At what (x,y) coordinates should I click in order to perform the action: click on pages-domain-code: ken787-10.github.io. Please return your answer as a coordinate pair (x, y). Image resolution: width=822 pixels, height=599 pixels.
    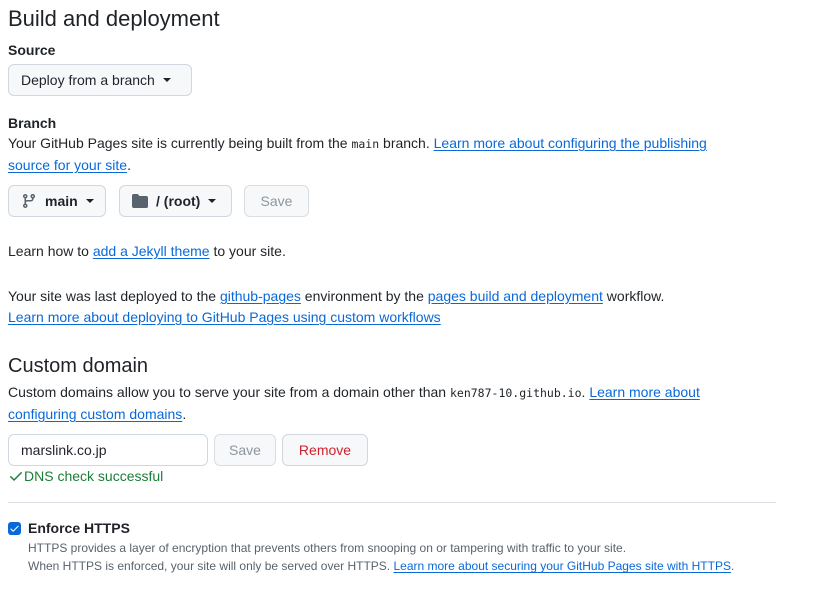
    Looking at the image, I should click on (515, 393).